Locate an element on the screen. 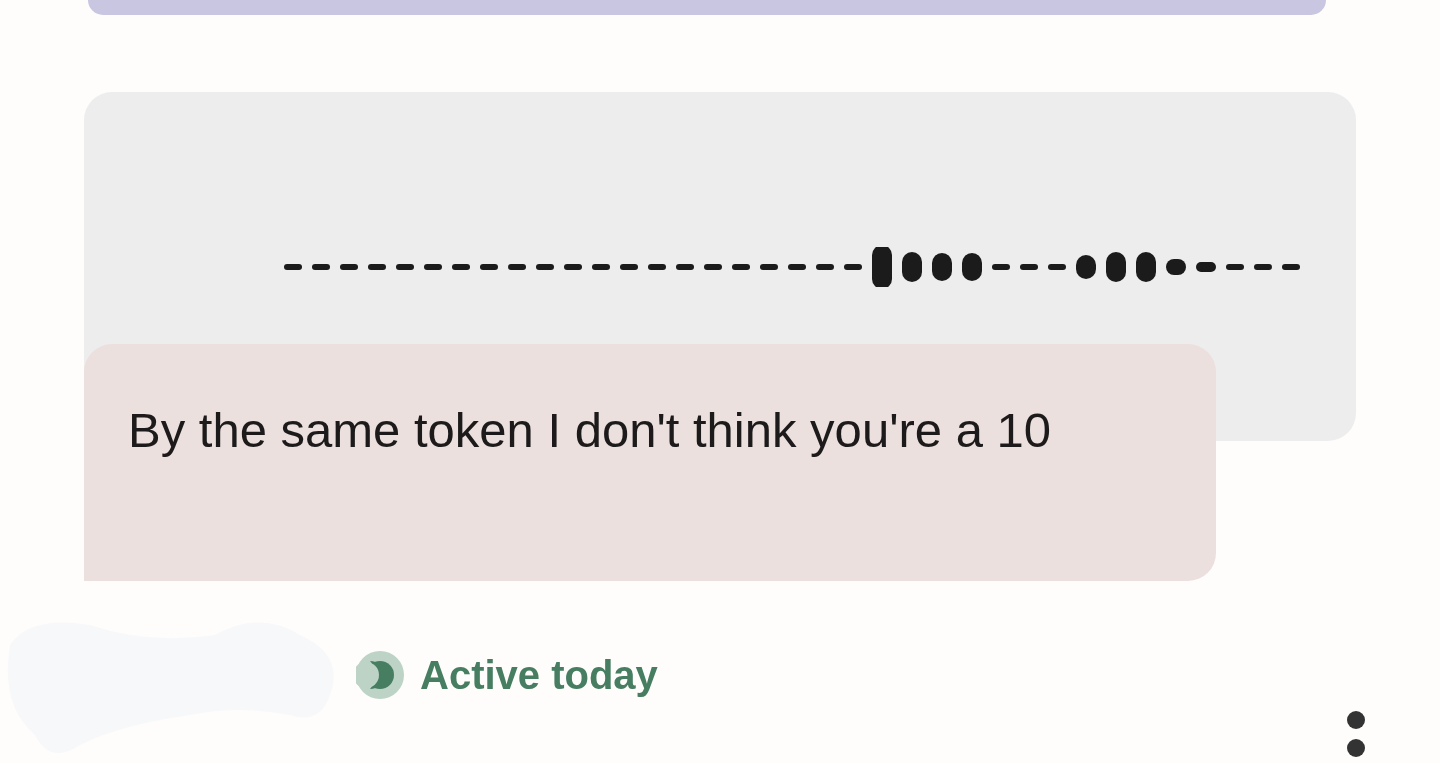 The height and width of the screenshot is (763, 1440). more-options-icon is located at coordinates (1356, 735).